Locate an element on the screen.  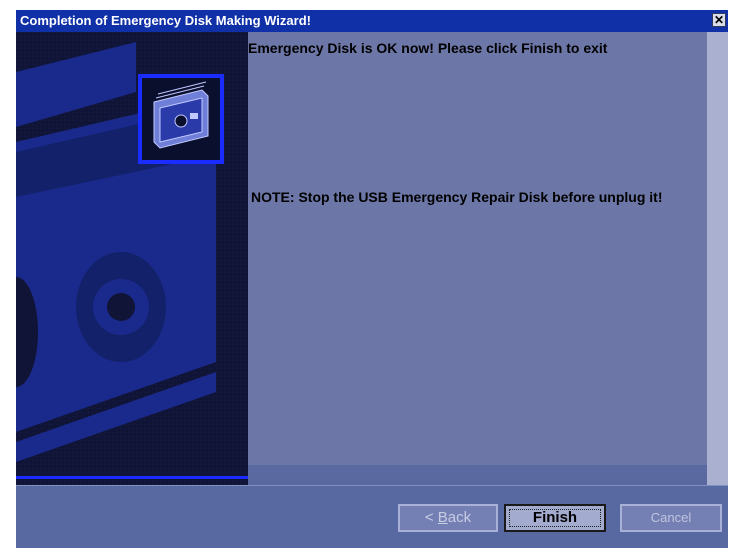
focus-outline is located at coordinates (555, 518).